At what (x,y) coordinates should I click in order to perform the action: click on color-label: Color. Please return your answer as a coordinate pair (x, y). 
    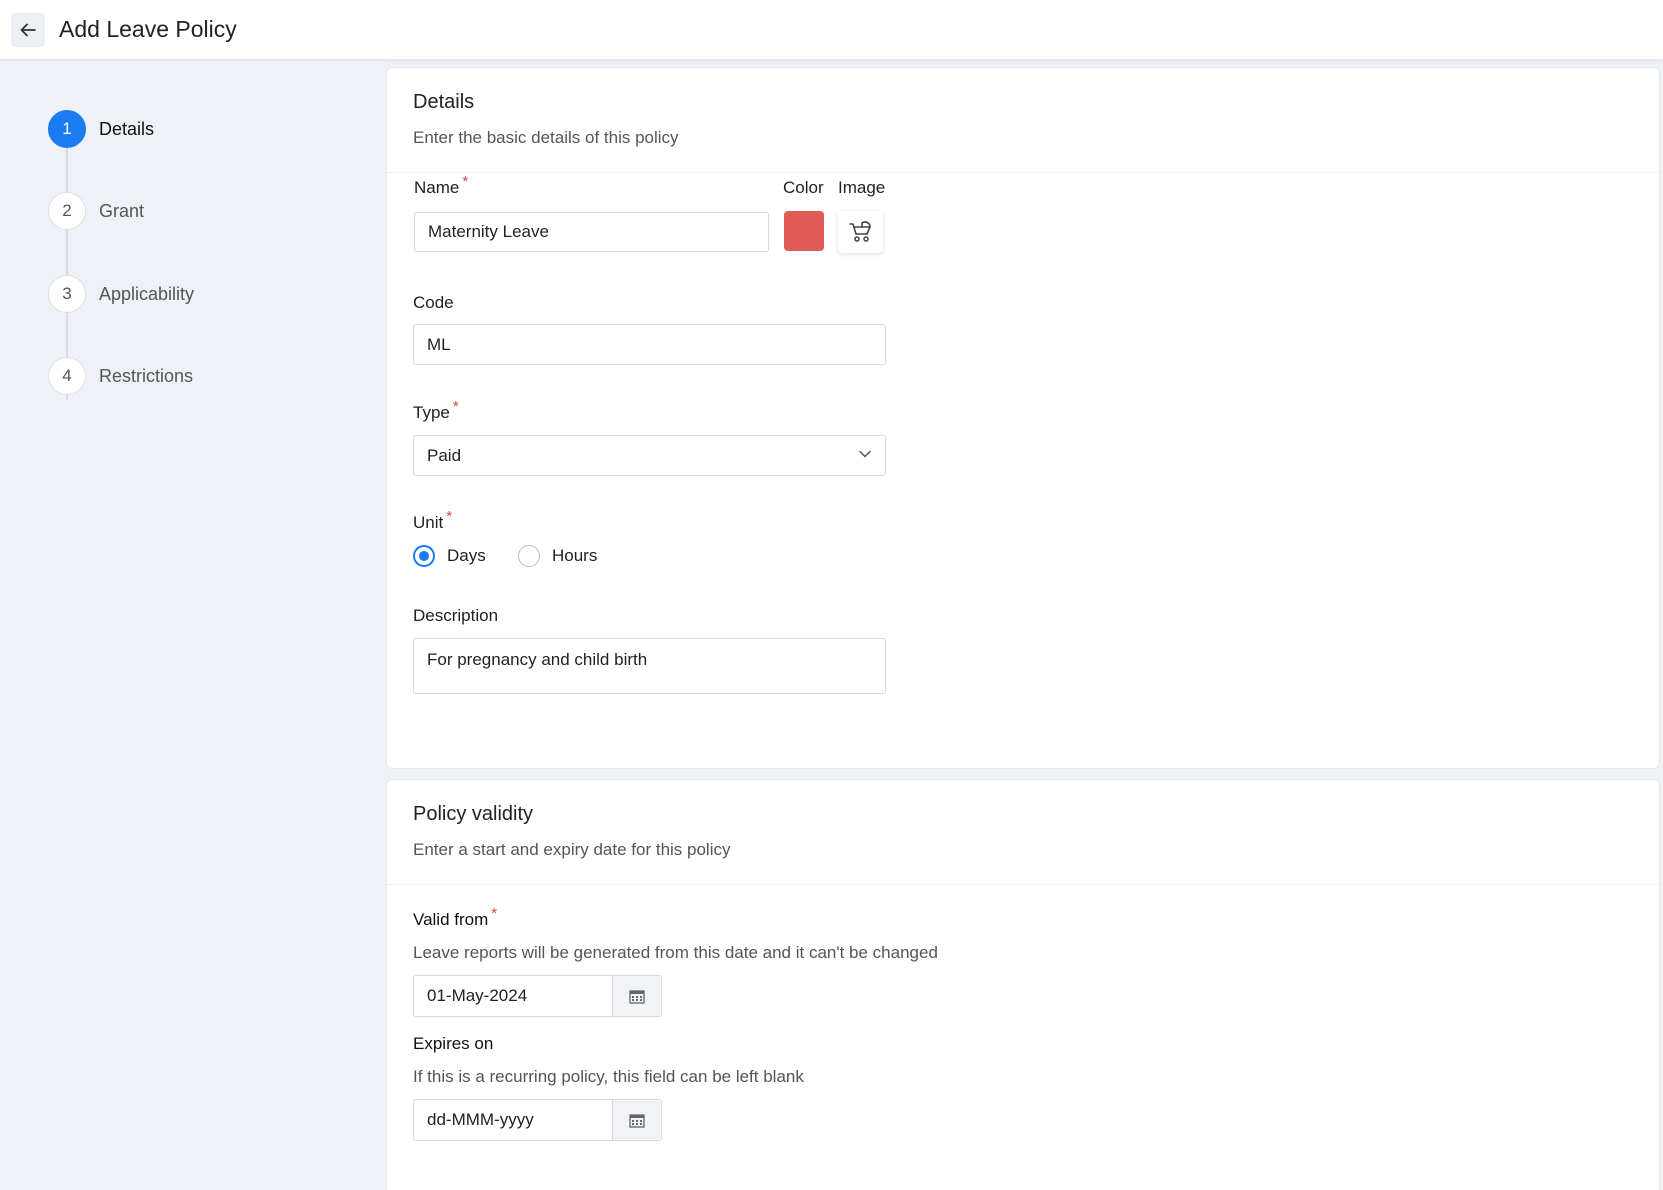
    Looking at the image, I should click on (803, 187).